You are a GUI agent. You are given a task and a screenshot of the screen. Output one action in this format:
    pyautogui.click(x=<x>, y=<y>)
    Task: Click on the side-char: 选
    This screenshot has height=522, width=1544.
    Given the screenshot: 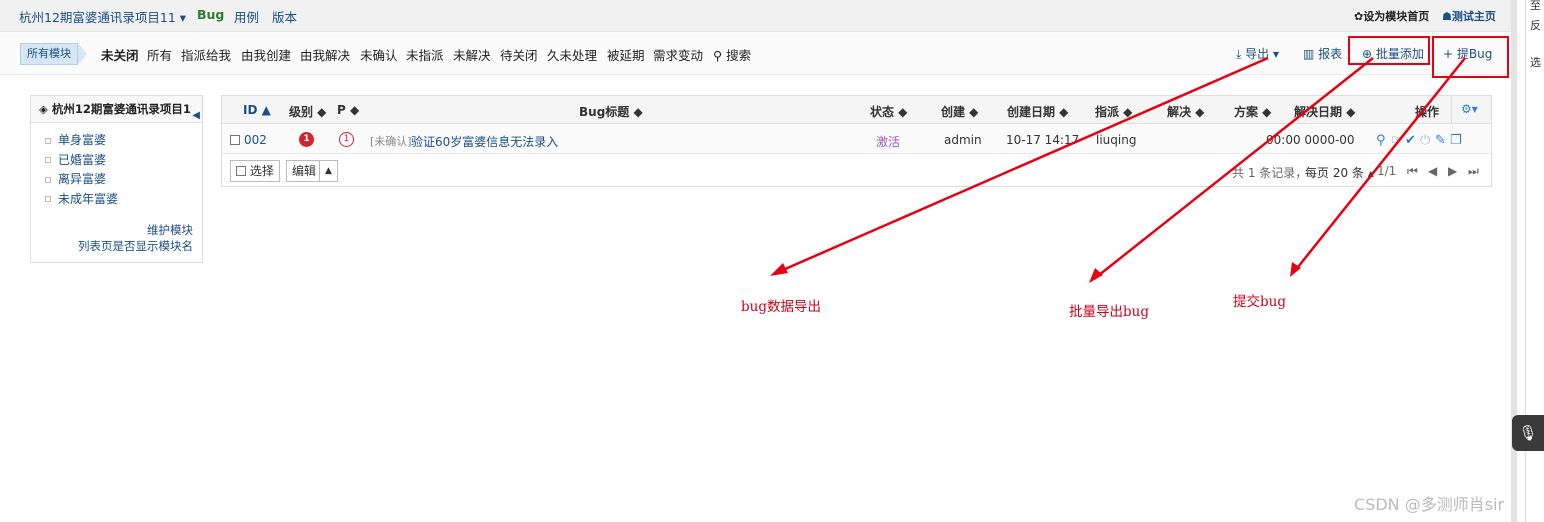 What is the action you would take?
    pyautogui.click(x=1535, y=62)
    